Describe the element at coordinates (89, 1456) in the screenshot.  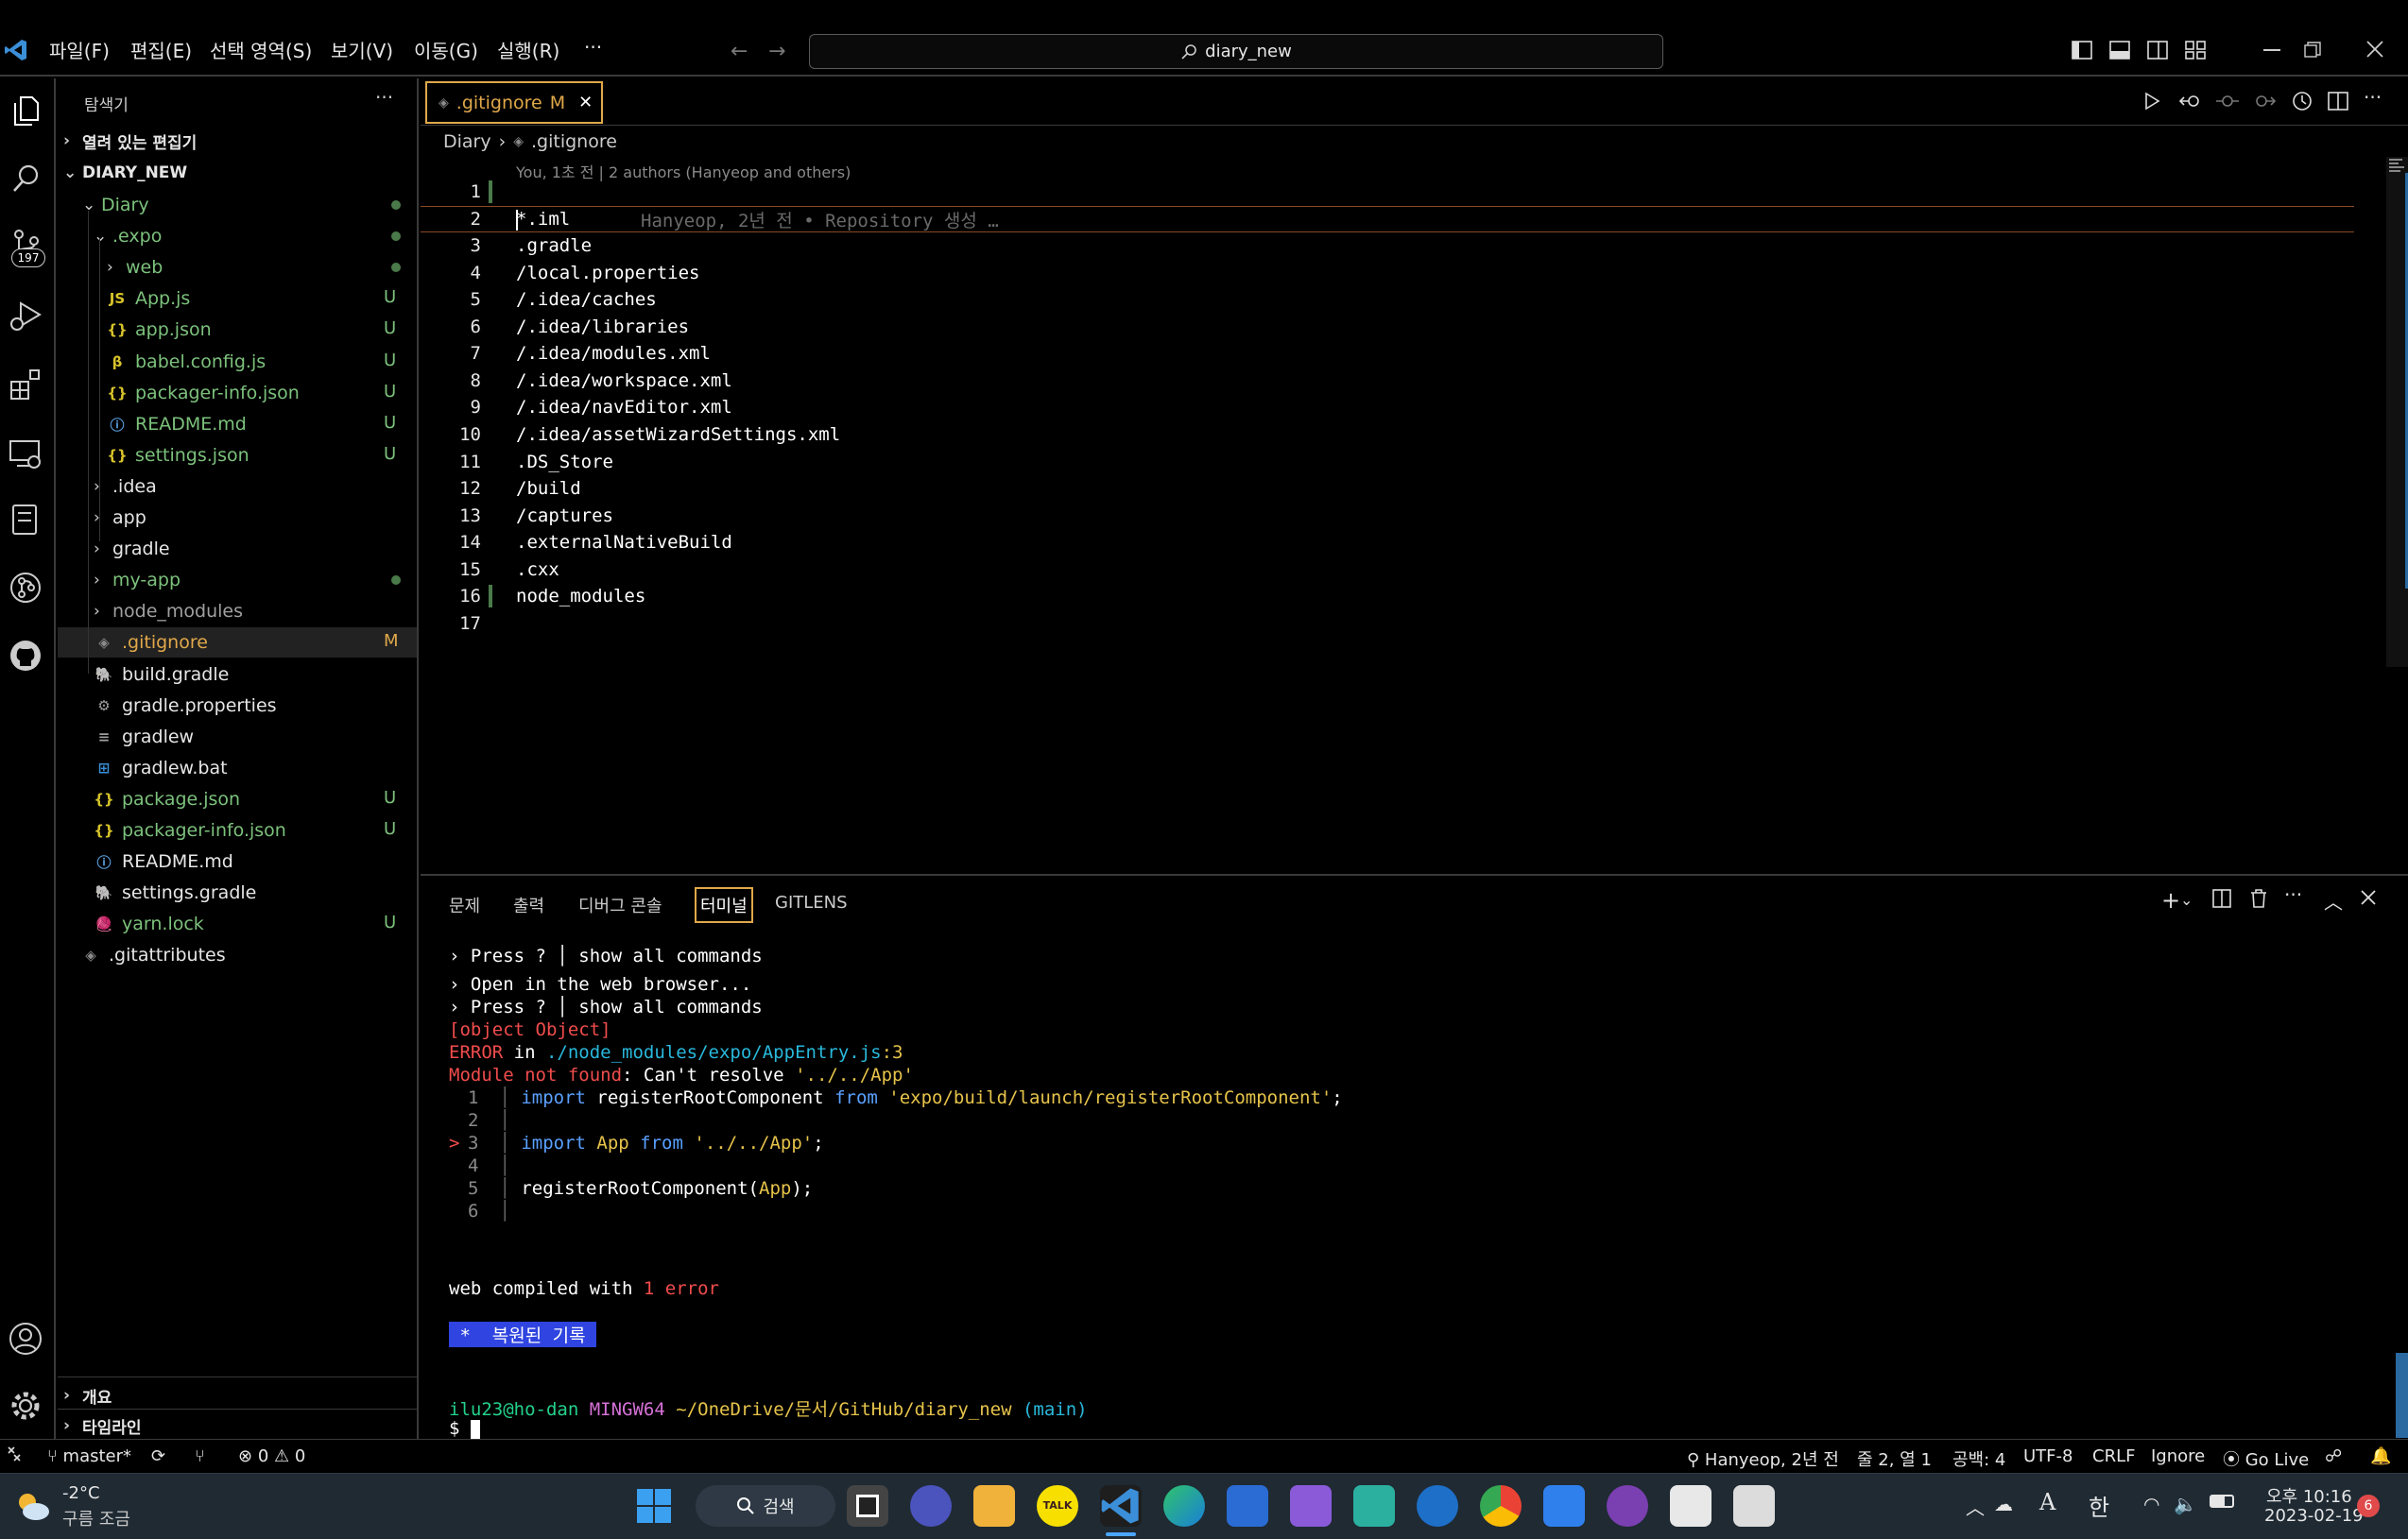
I see `branch-indicator: ⑂ master*` at that location.